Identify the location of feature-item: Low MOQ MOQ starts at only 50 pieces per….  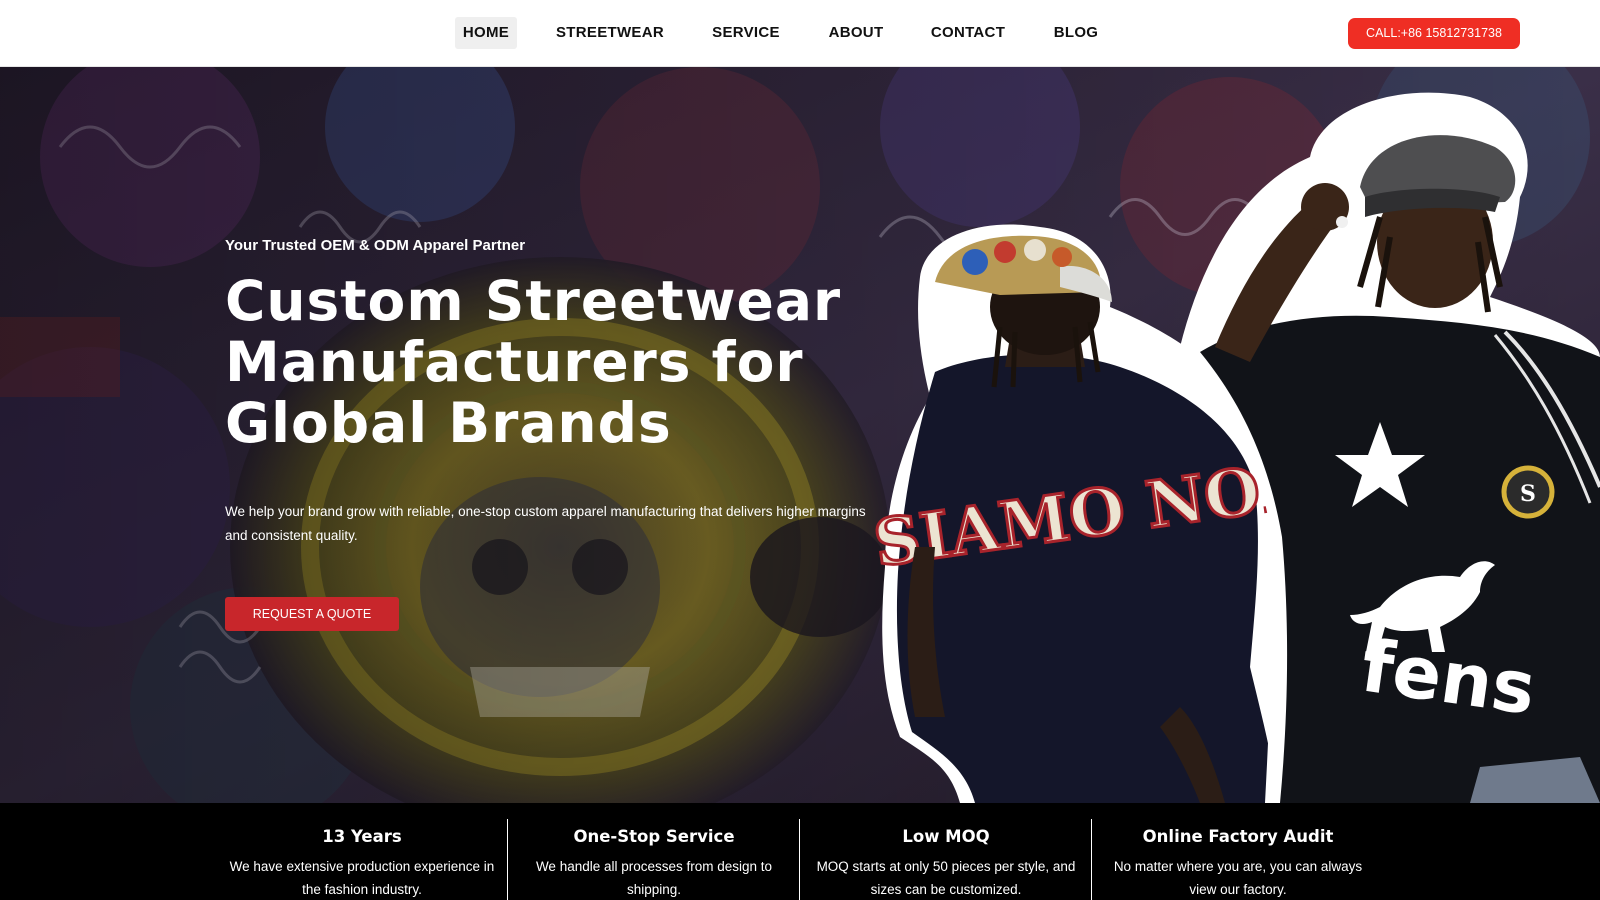
(946, 851).